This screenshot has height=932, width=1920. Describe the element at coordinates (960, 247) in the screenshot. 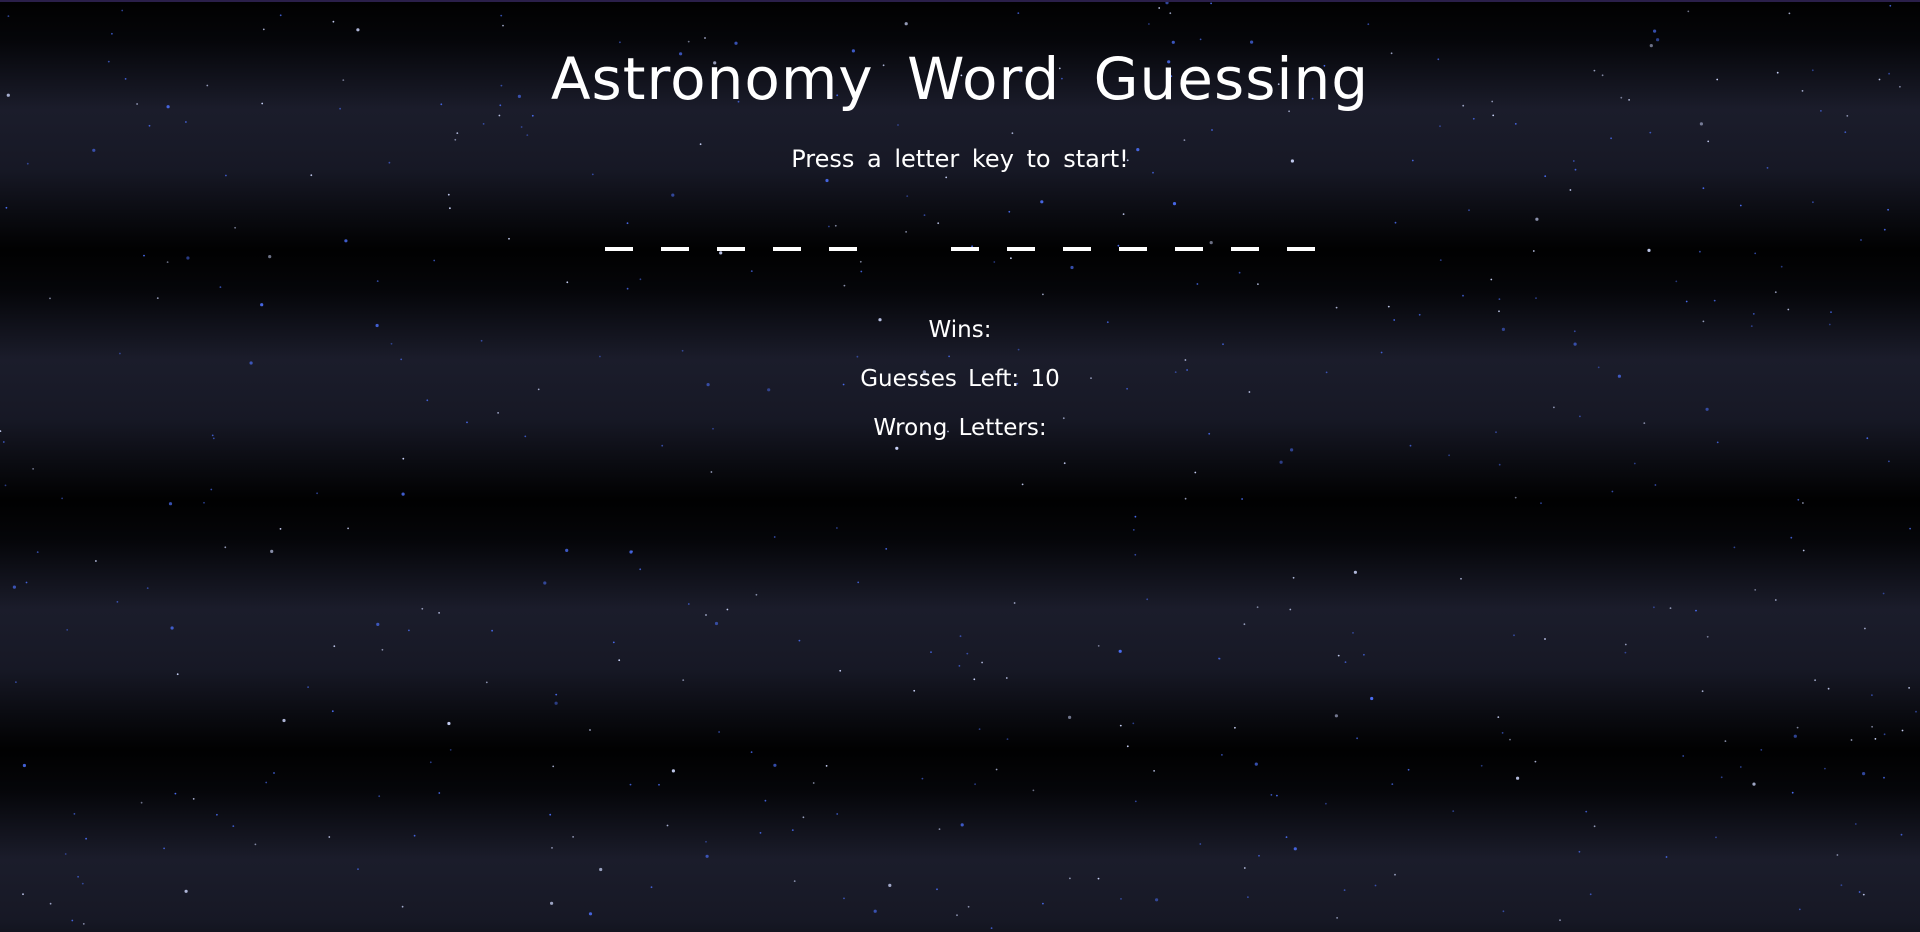

I see `word-blanks` at that location.